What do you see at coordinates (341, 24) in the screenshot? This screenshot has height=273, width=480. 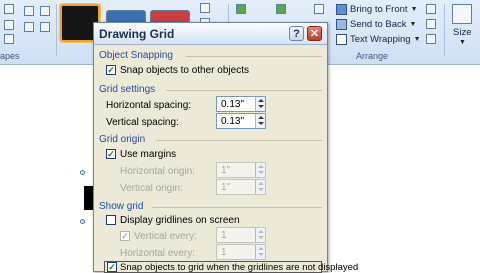 I see `send-to-back-icon` at bounding box center [341, 24].